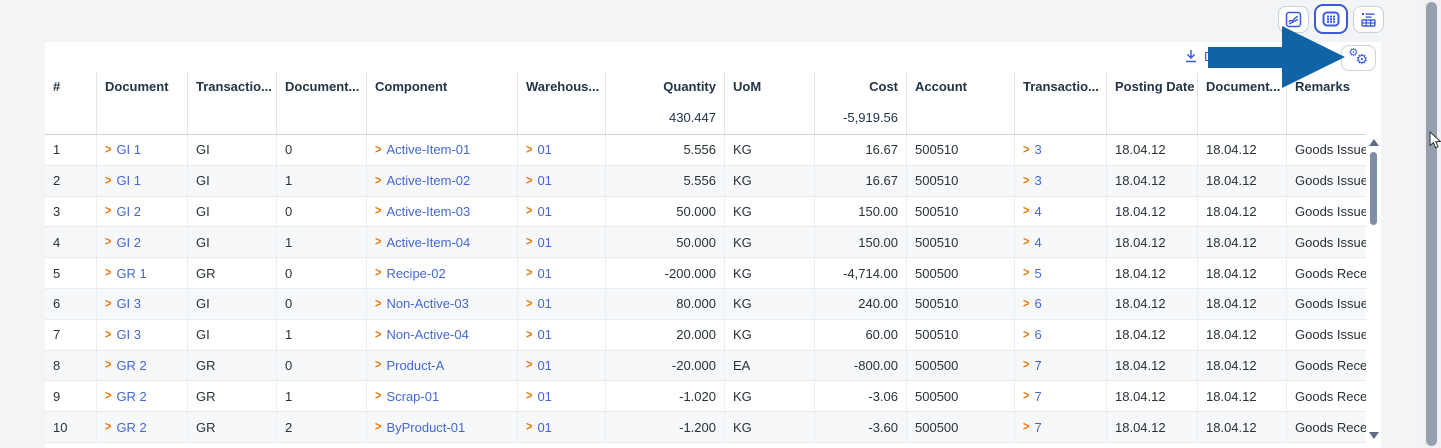  I want to click on cell-component: > Product-A, so click(442, 365).